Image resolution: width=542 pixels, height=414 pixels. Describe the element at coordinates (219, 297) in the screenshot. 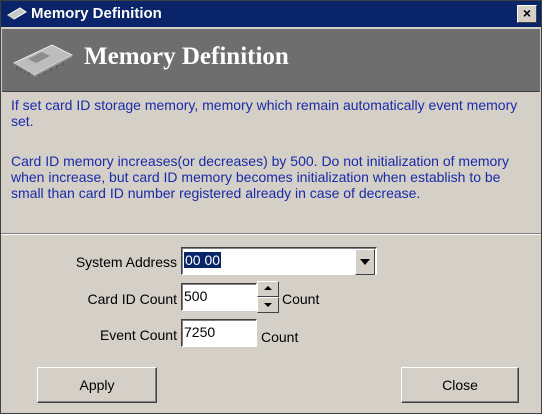

I see `card-id-count-input: 500` at that location.